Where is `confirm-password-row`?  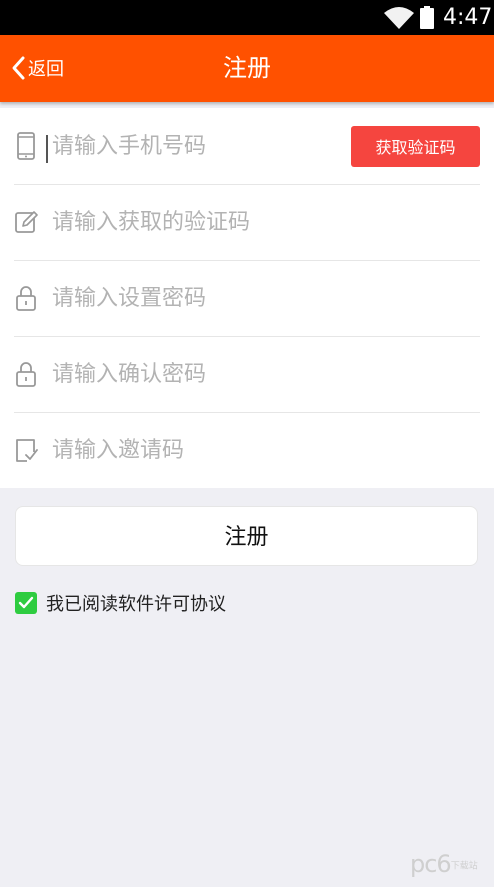
confirm-password-row is located at coordinates (247, 374).